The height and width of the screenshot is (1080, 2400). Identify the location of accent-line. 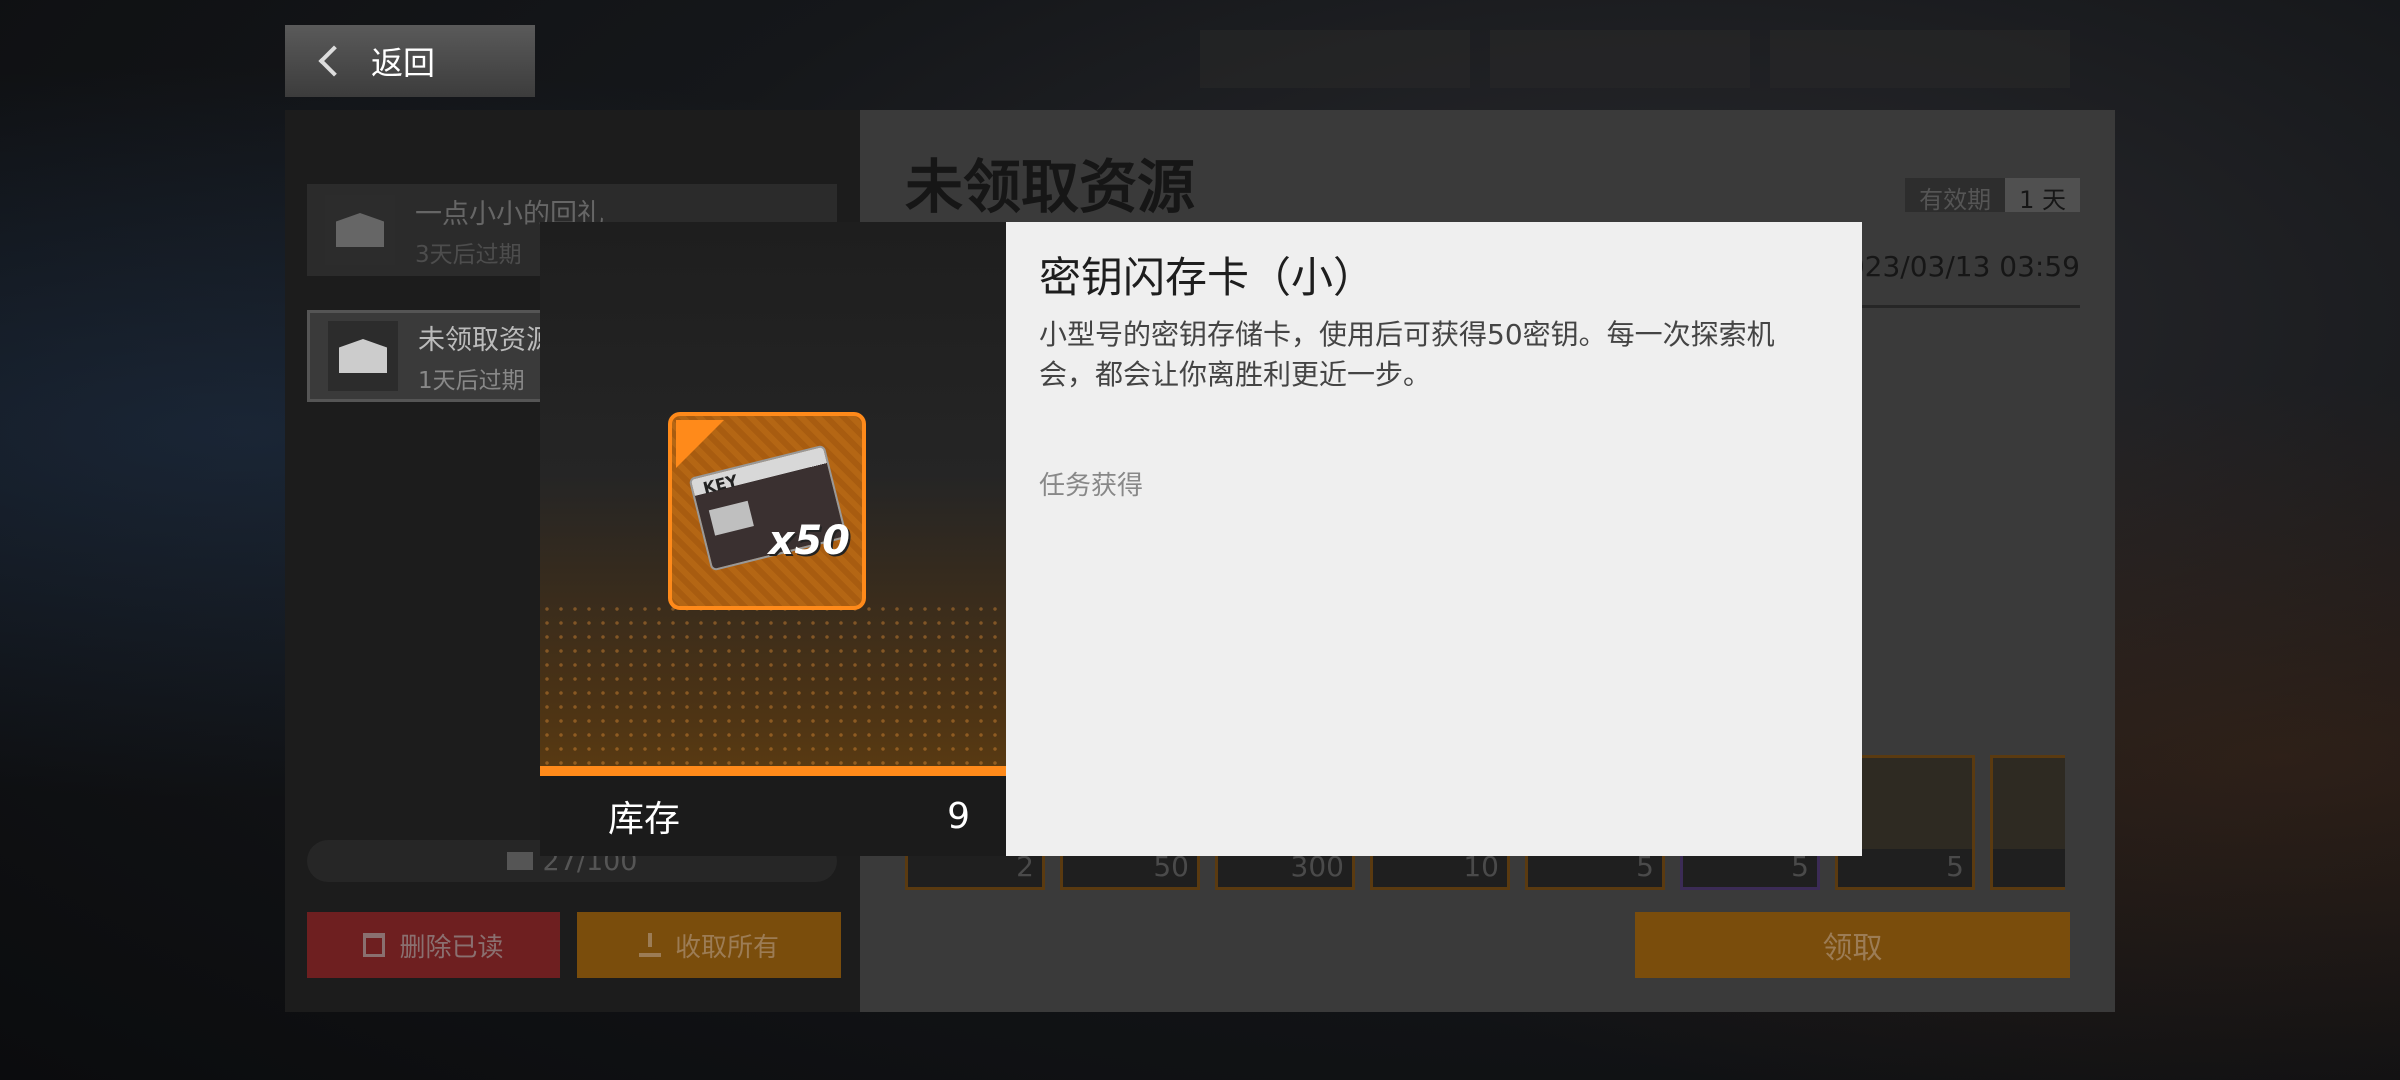
(773, 771).